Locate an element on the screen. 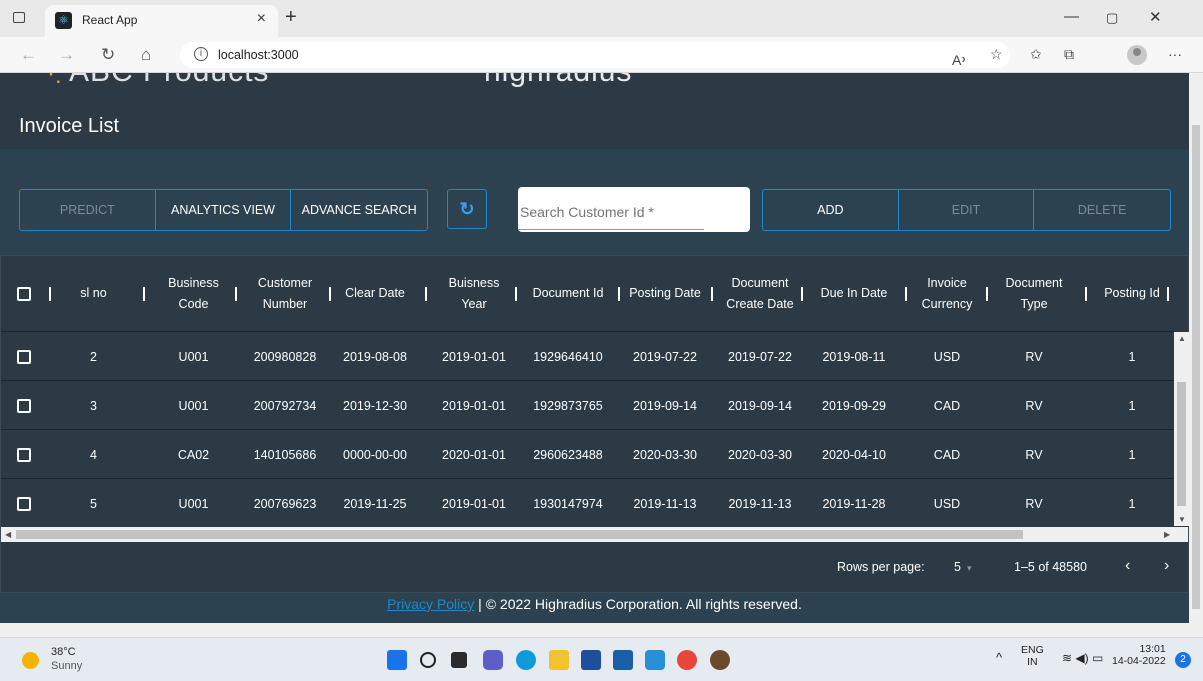  rows-per-page-dropdown-icon: ▾ is located at coordinates (969, 568).